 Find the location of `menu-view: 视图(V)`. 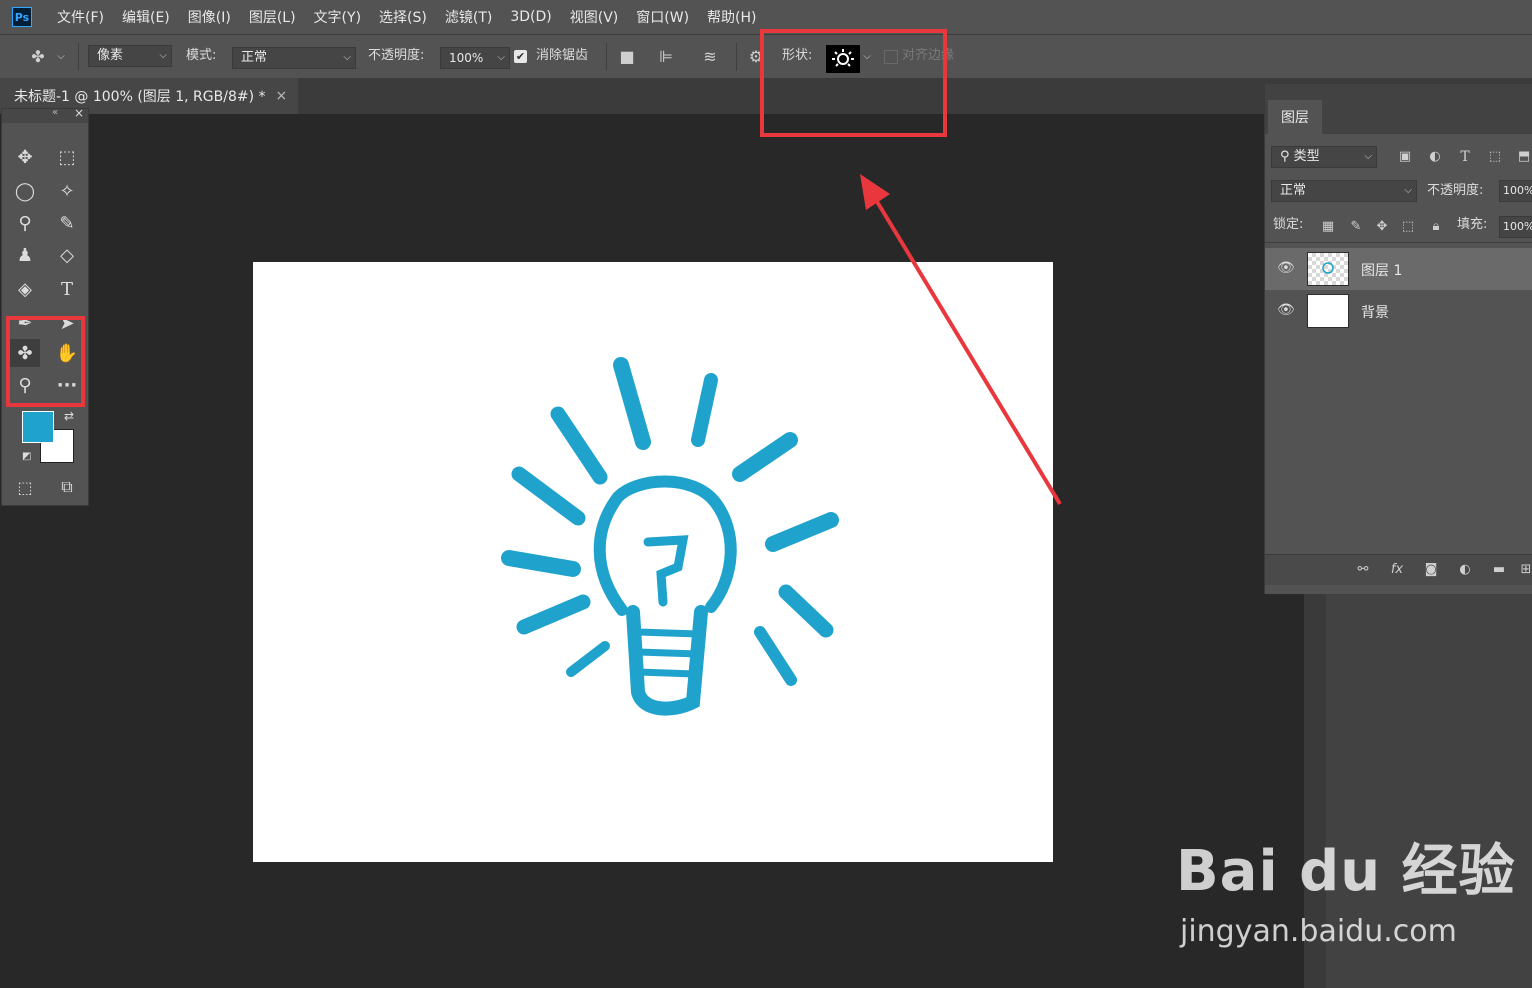

menu-view: 视图(V) is located at coordinates (594, 17).